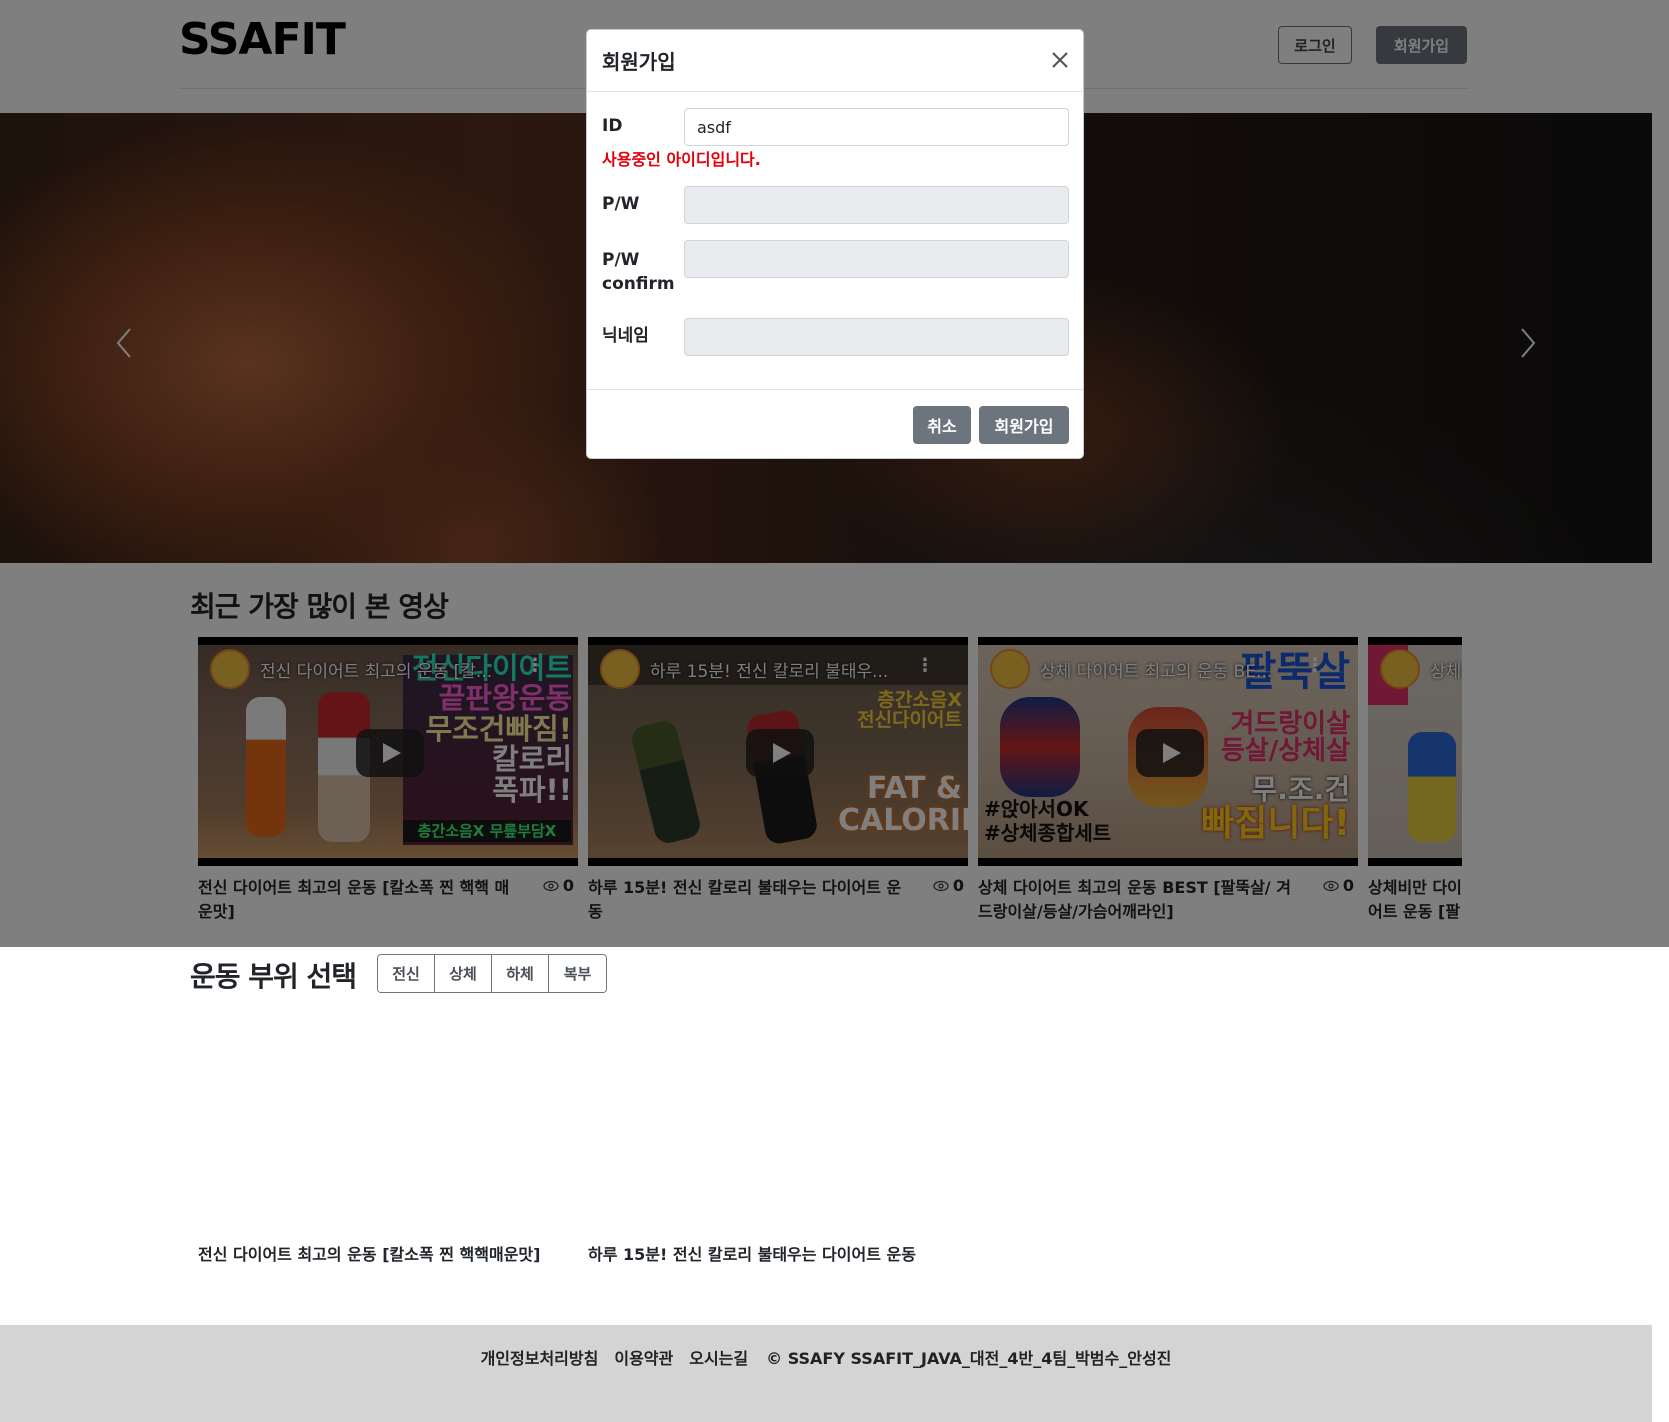 This screenshot has height=1422, width=1669. What do you see at coordinates (621, 204) in the screenshot?
I see `password-label: P/W` at bounding box center [621, 204].